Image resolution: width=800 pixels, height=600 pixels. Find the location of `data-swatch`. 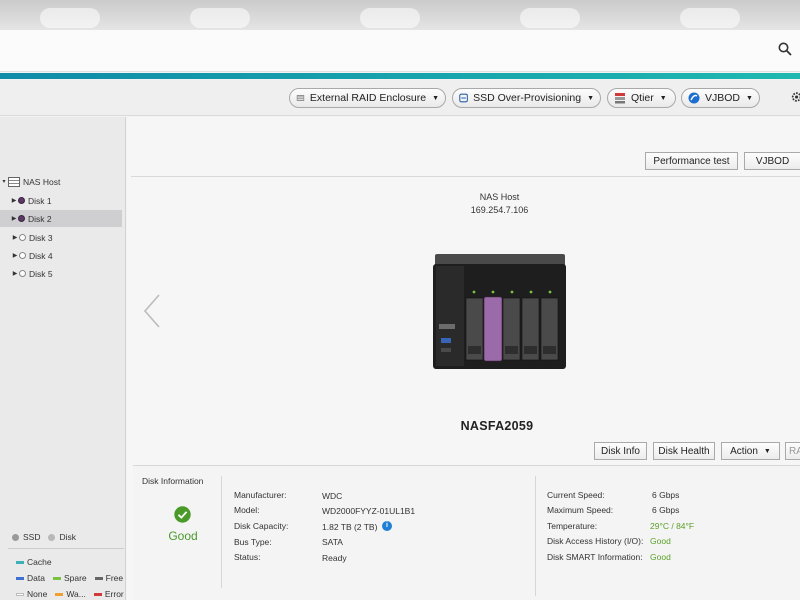

data-swatch is located at coordinates (20, 578).